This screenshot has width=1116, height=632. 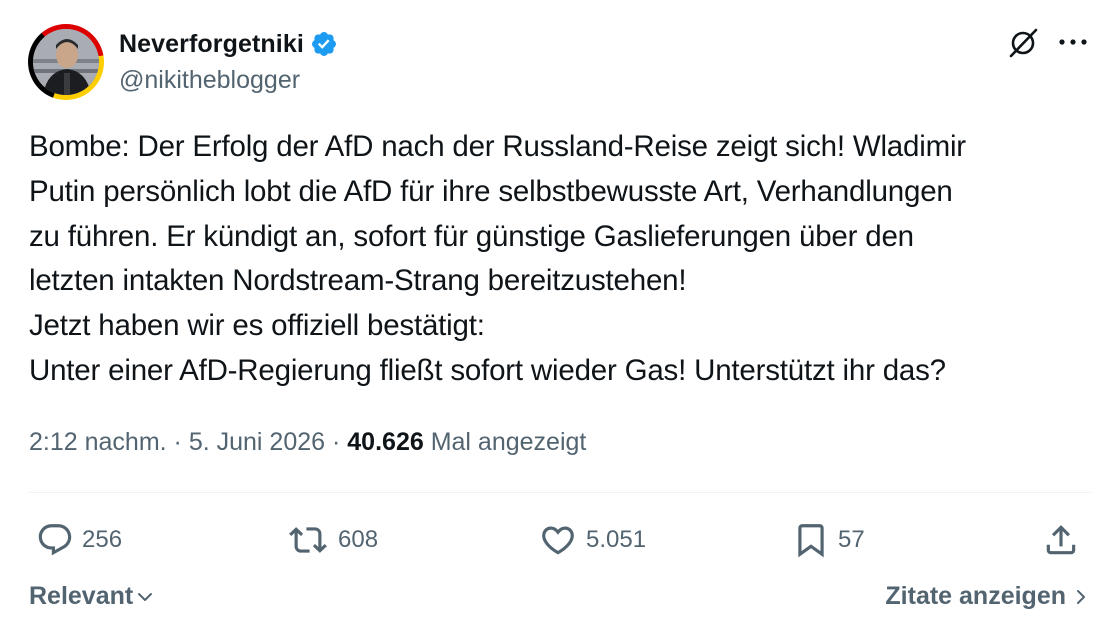 I want to click on divider, so click(x=560, y=492).